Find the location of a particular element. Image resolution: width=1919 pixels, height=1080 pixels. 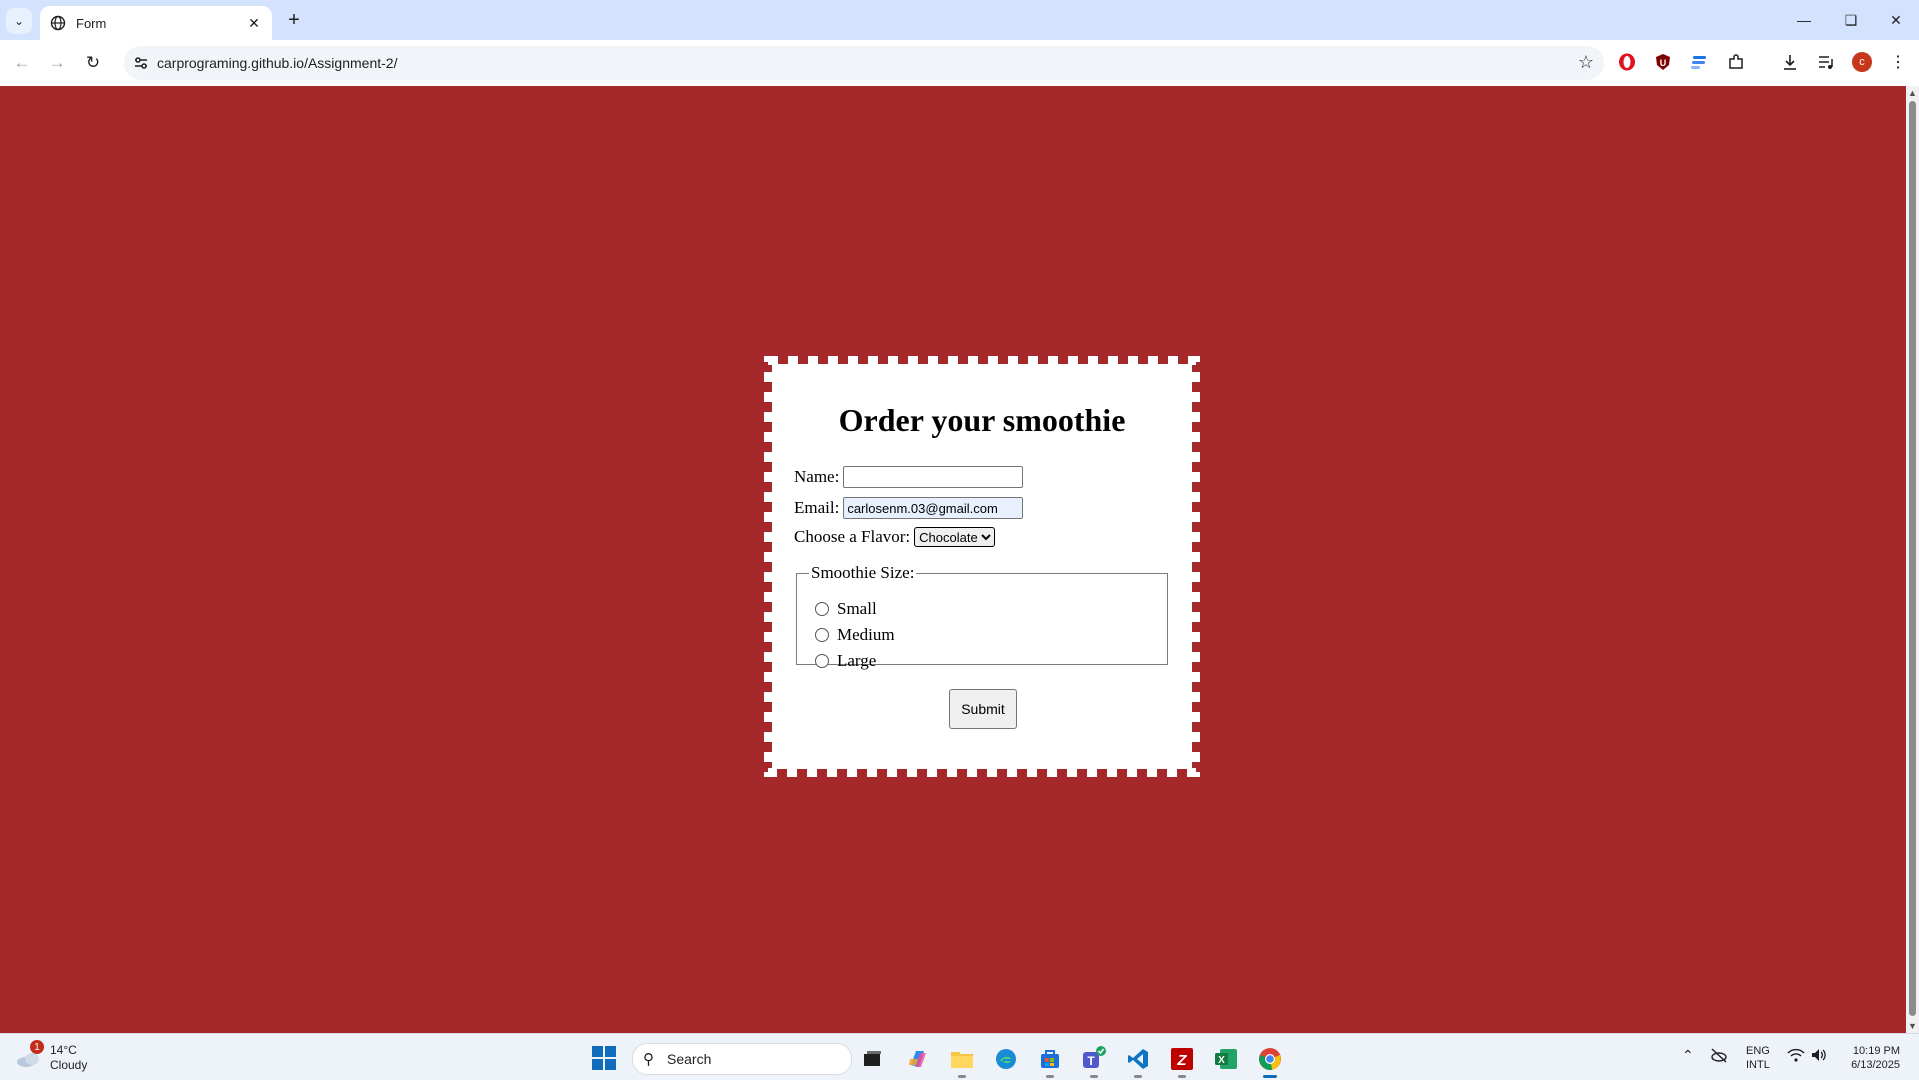

size-label-medium: Medium is located at coordinates (866, 634).